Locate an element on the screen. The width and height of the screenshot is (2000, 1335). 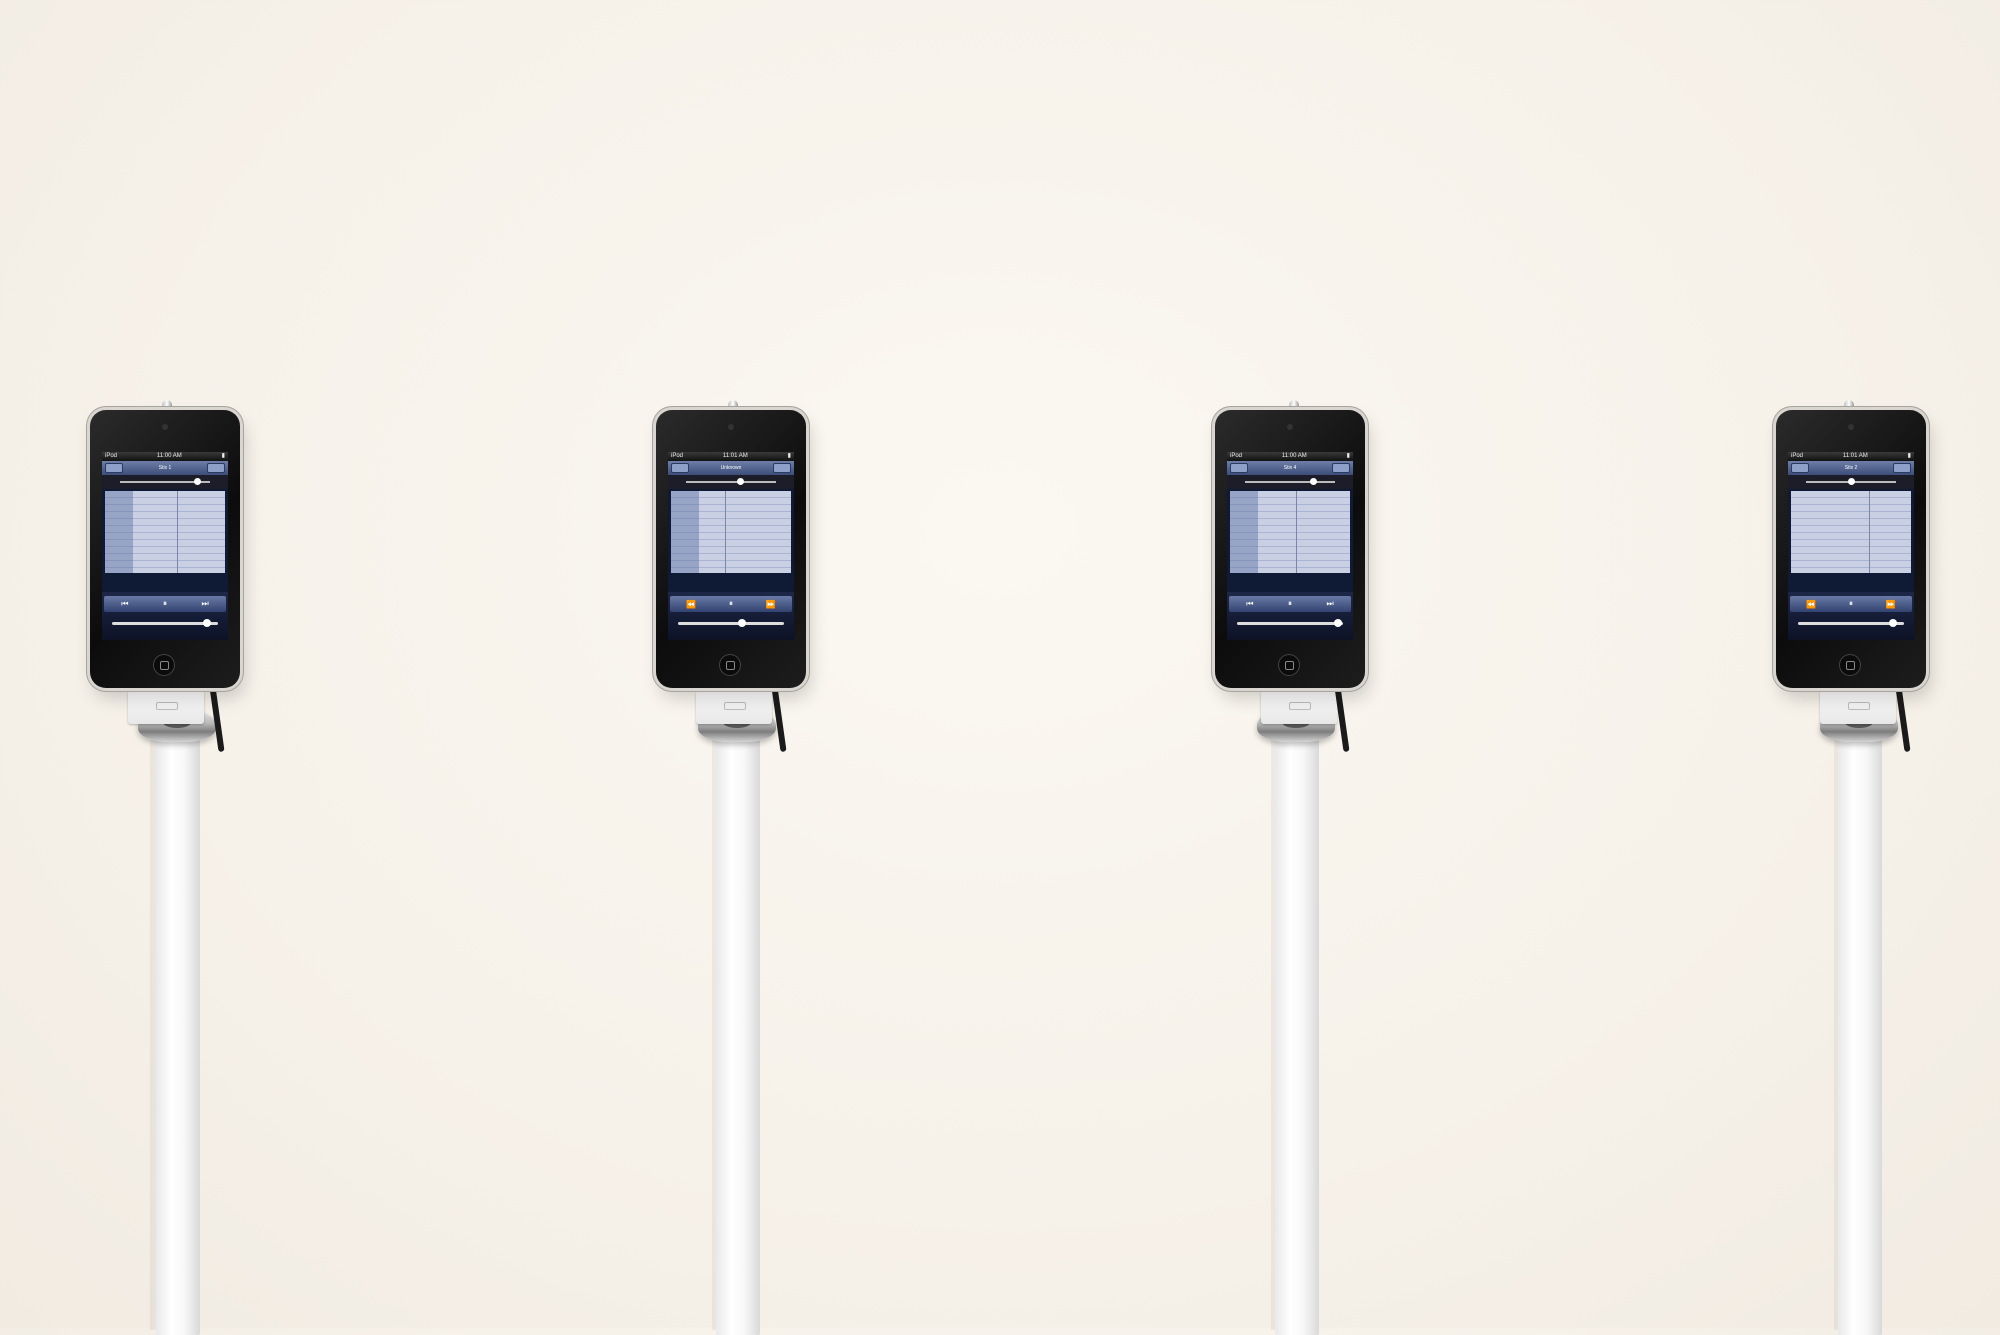
ipod-device: iPod 11:00 AM ▮ Stix 1 ⏮ ⏸ ⏭ is located at coordinates (165, 549).